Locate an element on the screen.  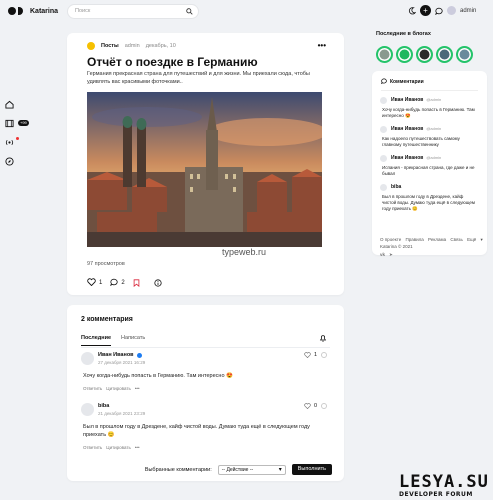
watermark-title: LESYA.SU is located at coordinates (444, 482).